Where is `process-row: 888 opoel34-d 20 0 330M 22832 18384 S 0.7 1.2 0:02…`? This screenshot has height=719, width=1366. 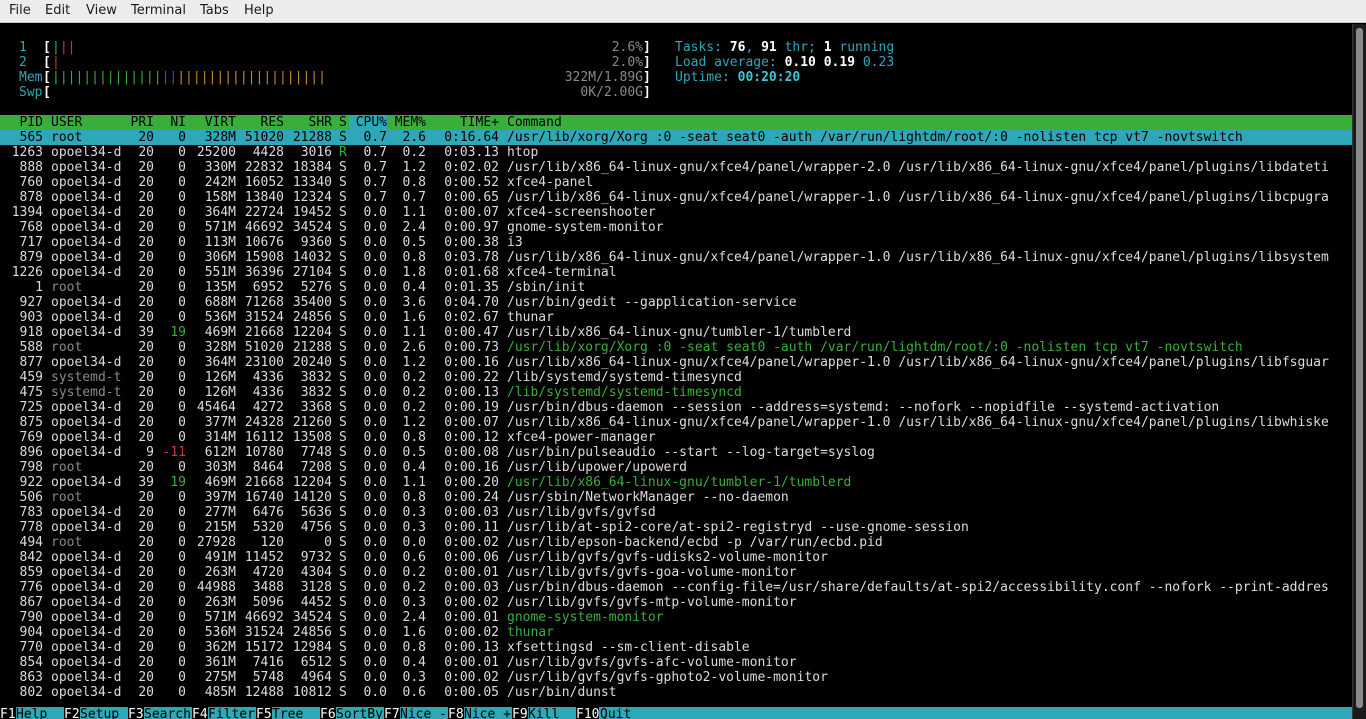
process-row: 888 opoel34-d 20 0 330M 22832 18384 S 0.7 1.2 0:02… is located at coordinates (676, 167).